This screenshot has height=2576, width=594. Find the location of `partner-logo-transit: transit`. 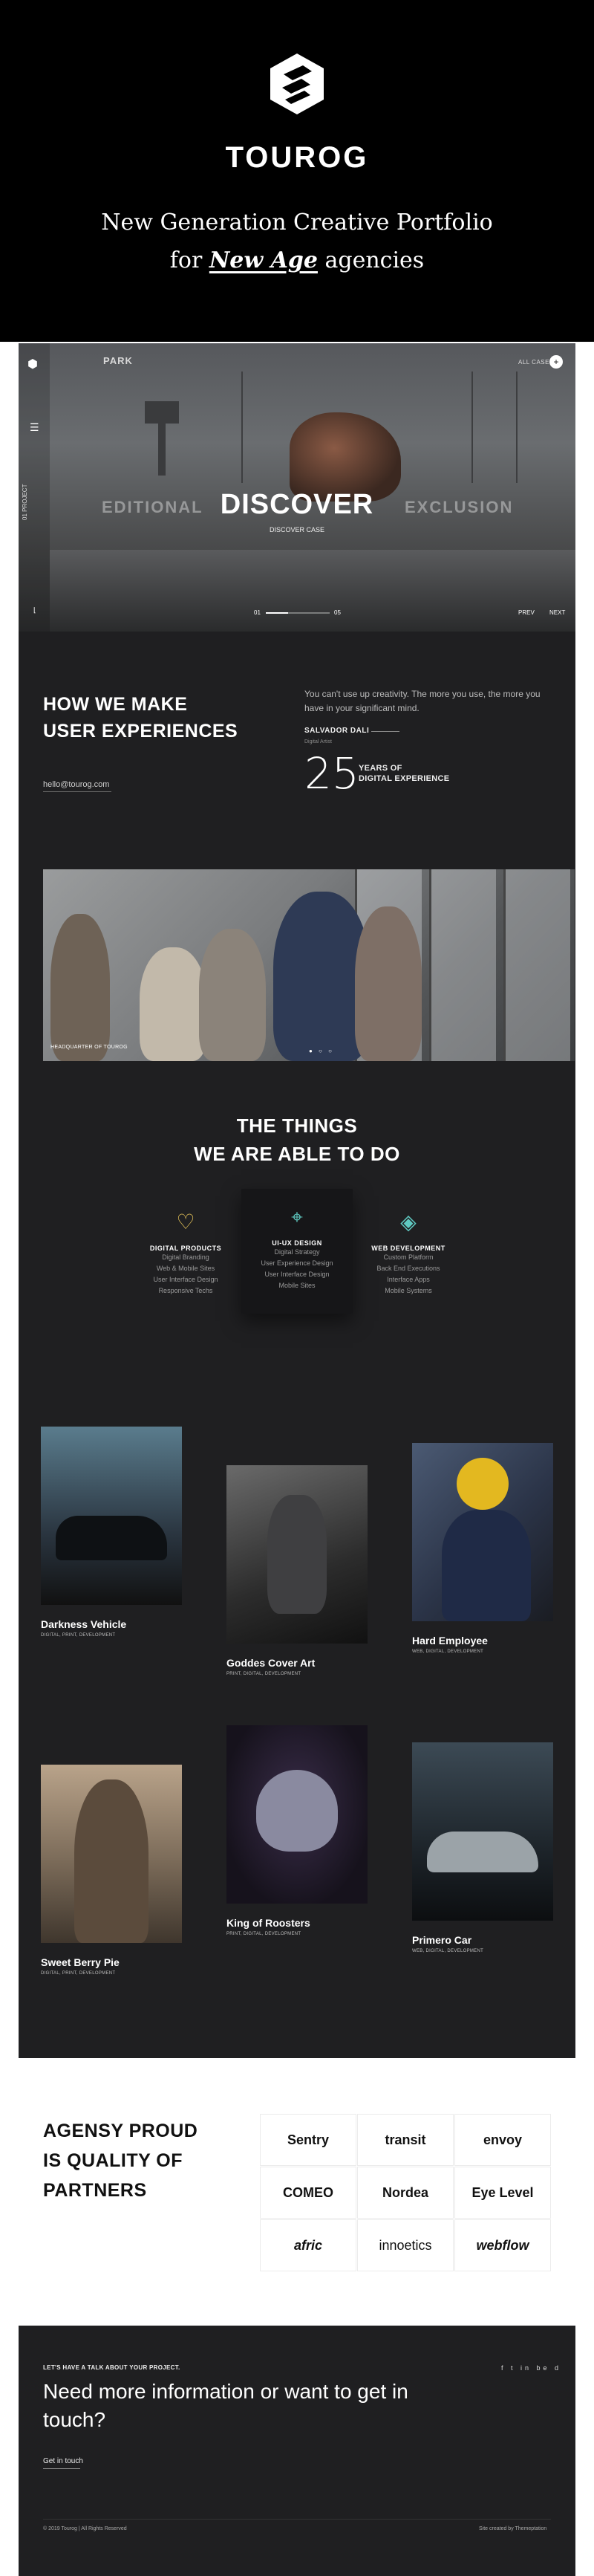

partner-logo-transit: transit is located at coordinates (406, 2140).